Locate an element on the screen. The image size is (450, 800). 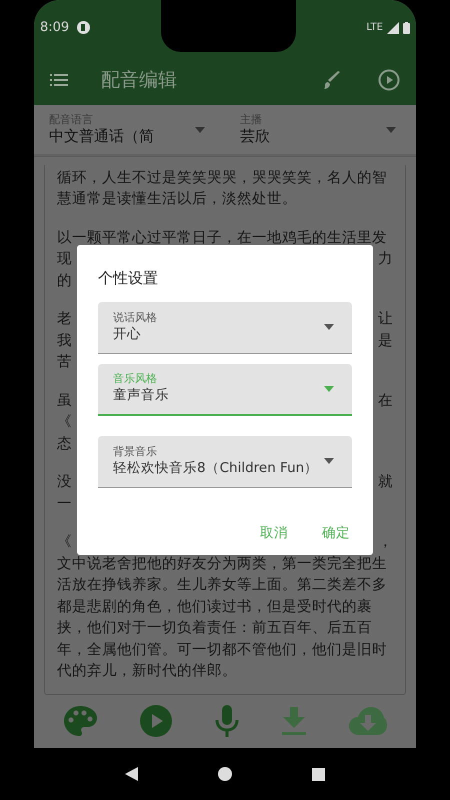
article-text: 一 is located at coordinates (64, 504).